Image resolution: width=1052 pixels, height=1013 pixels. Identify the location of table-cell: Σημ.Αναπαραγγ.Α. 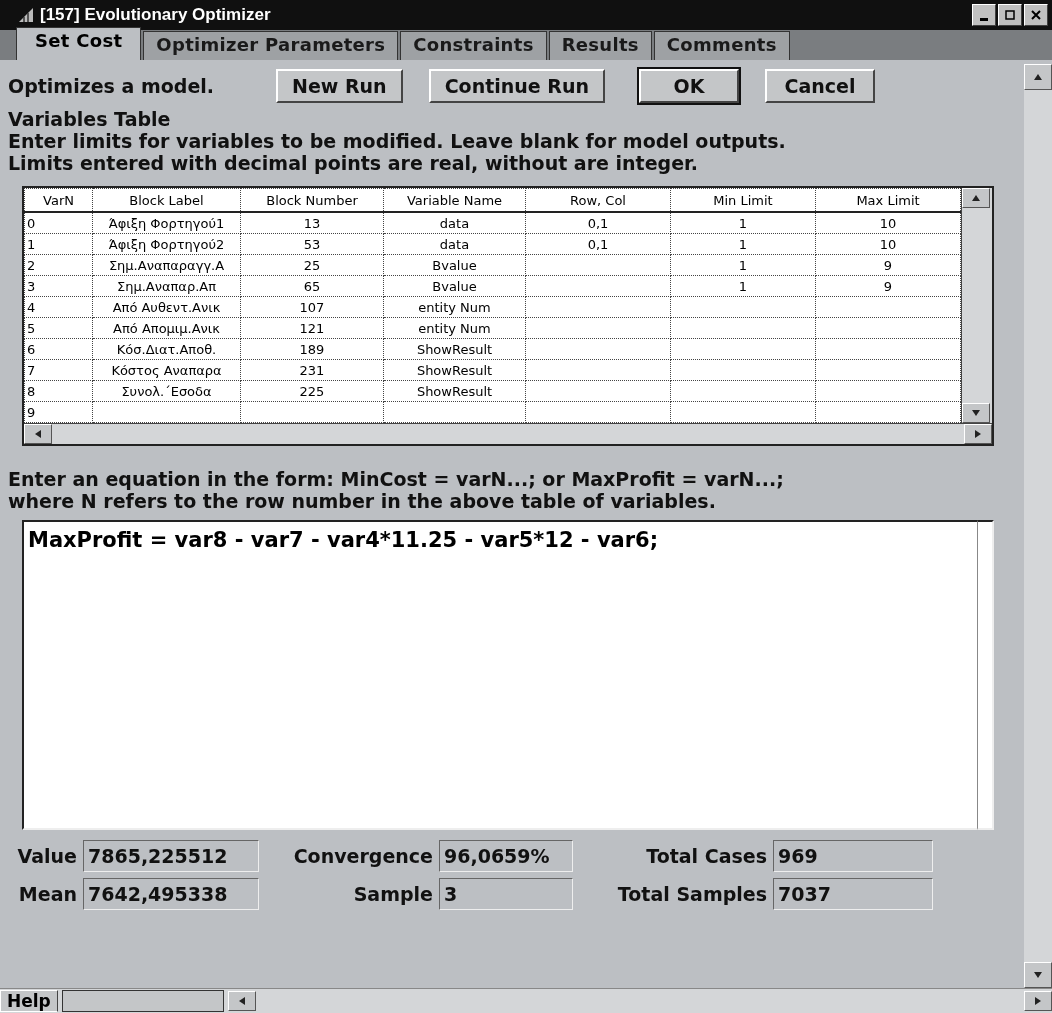
(166, 265).